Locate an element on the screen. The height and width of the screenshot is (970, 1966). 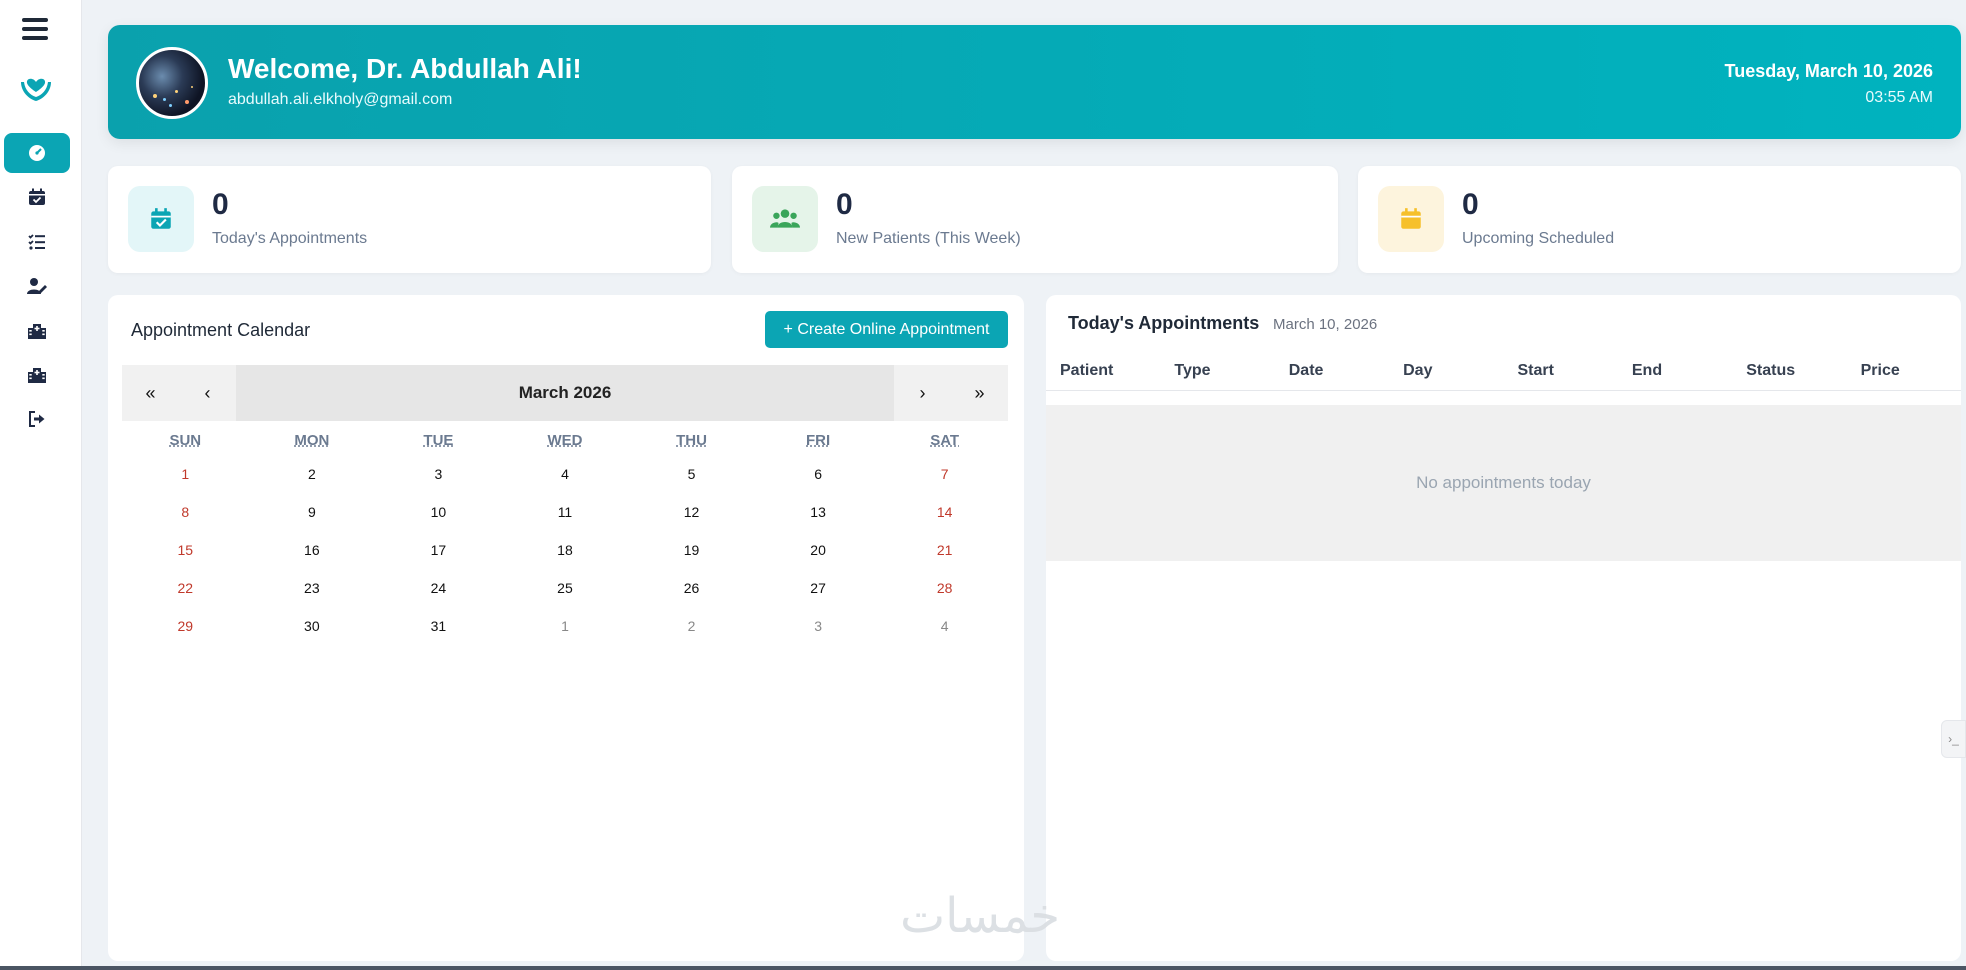
next-month-button: › is located at coordinates (922, 393).